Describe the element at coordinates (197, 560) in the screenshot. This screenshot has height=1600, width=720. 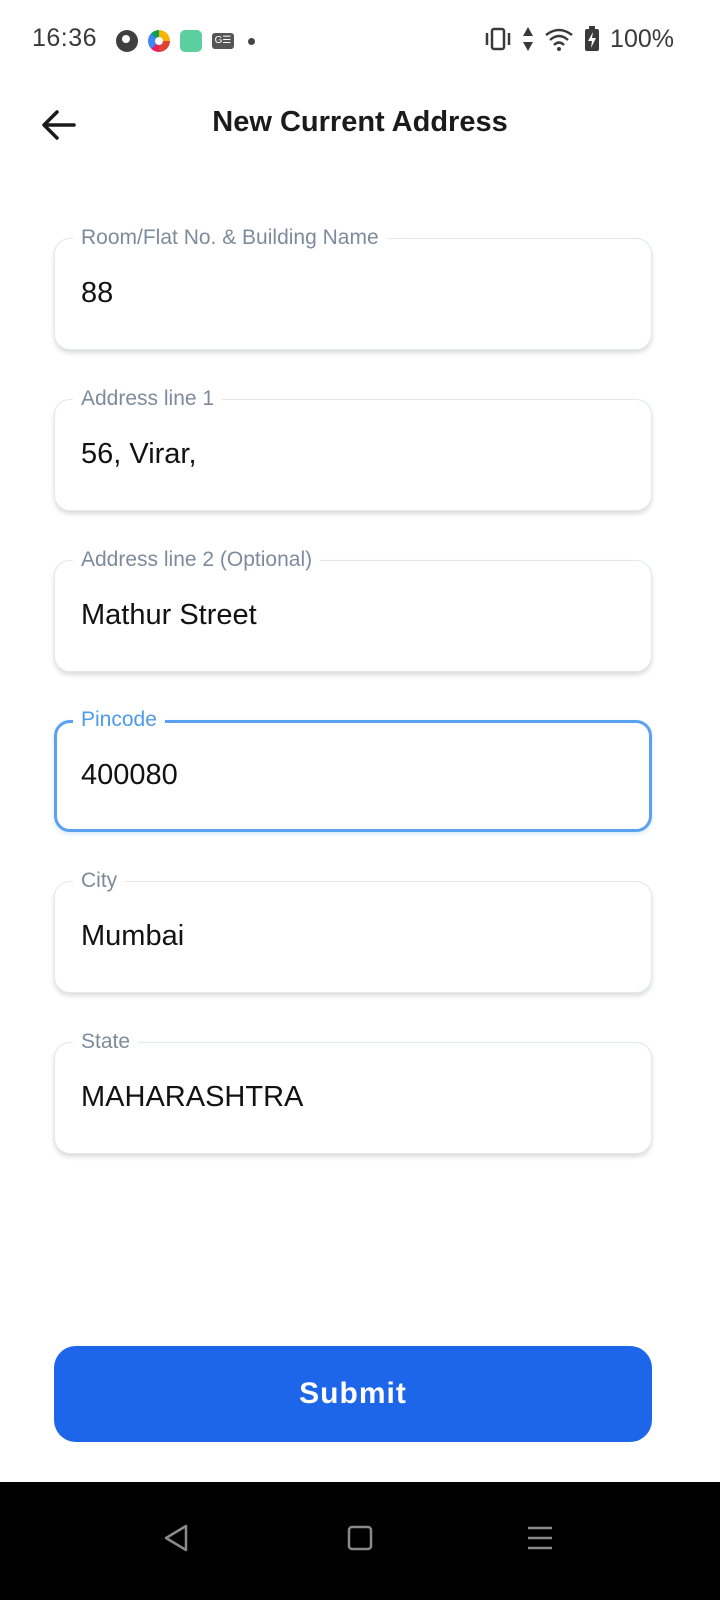
I see `field-label: Address line 2 (Optional)` at that location.